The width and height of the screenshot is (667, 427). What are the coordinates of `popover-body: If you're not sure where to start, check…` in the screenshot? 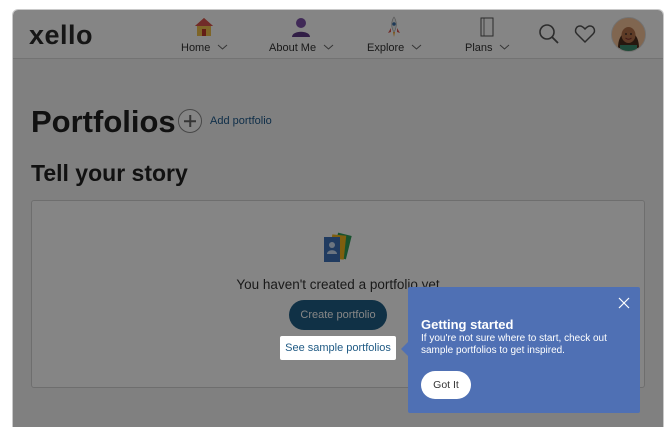 It's located at (514, 344).